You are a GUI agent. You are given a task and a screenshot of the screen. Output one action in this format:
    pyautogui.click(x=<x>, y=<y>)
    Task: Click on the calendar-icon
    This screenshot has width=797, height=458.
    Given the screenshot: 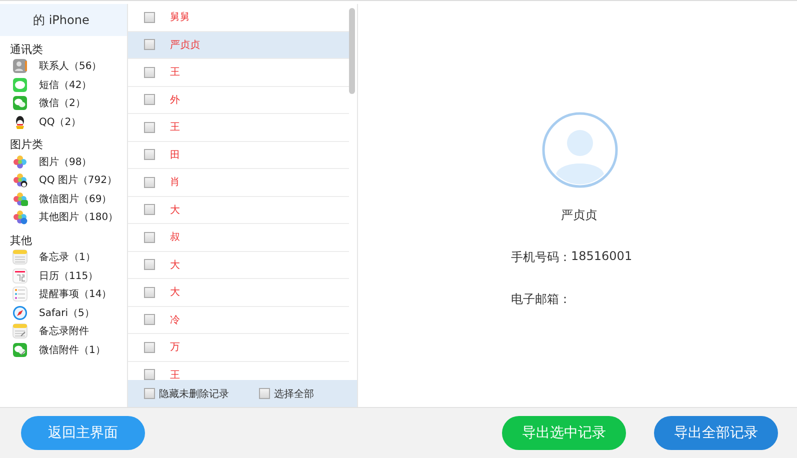 What is the action you would take?
    pyautogui.click(x=20, y=276)
    